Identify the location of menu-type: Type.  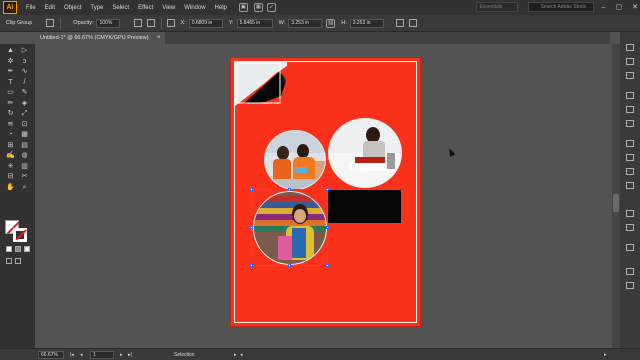
(96, 8).